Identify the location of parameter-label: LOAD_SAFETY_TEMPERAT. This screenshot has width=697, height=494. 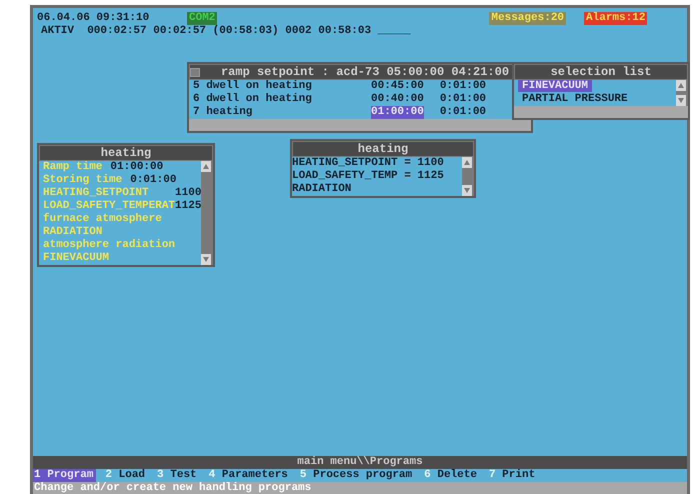
(109, 206).